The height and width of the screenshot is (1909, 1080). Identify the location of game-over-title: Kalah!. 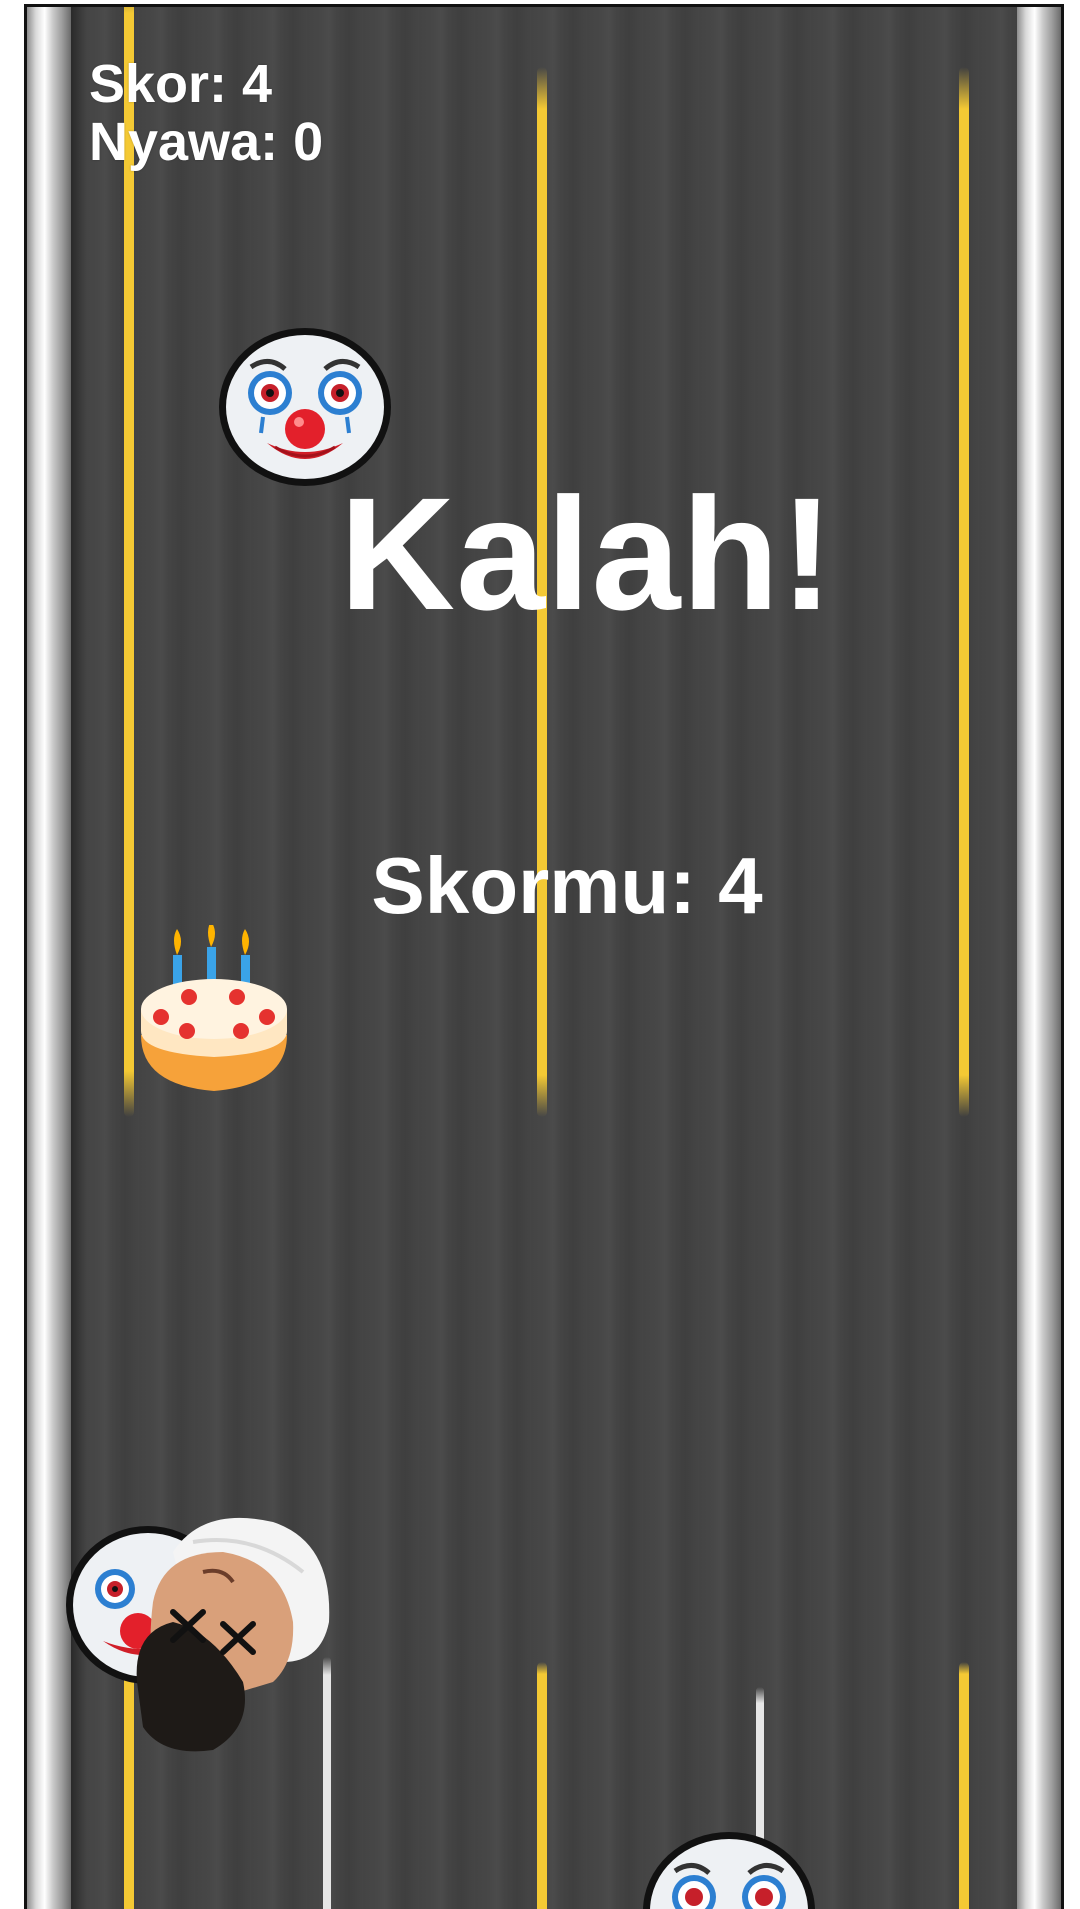
(587, 553).